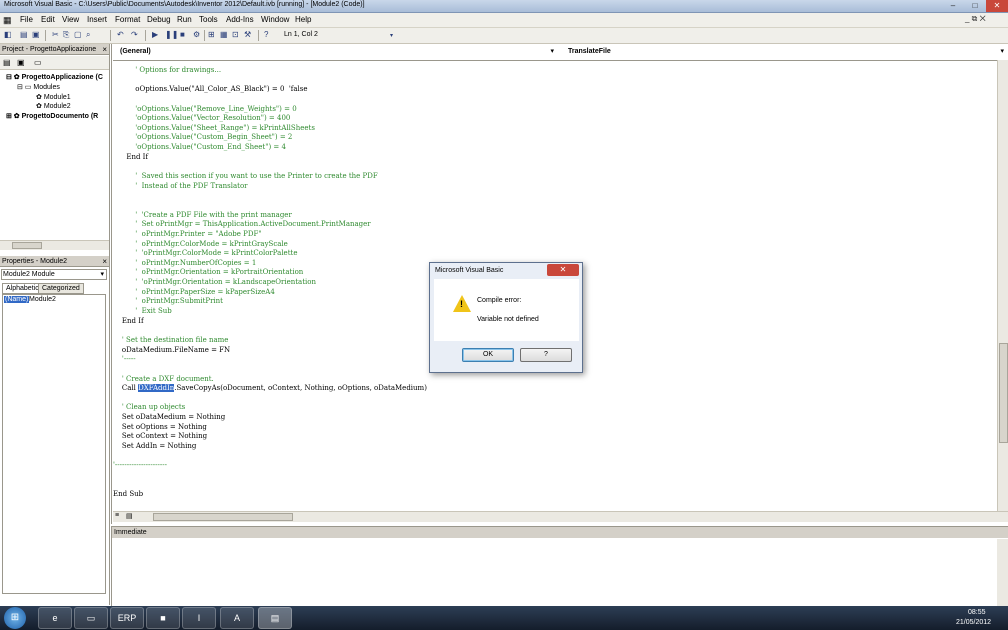 Image resolution: width=1008 pixels, height=630 pixels. I want to click on toolbox-icon: ⚒, so click(247, 34).